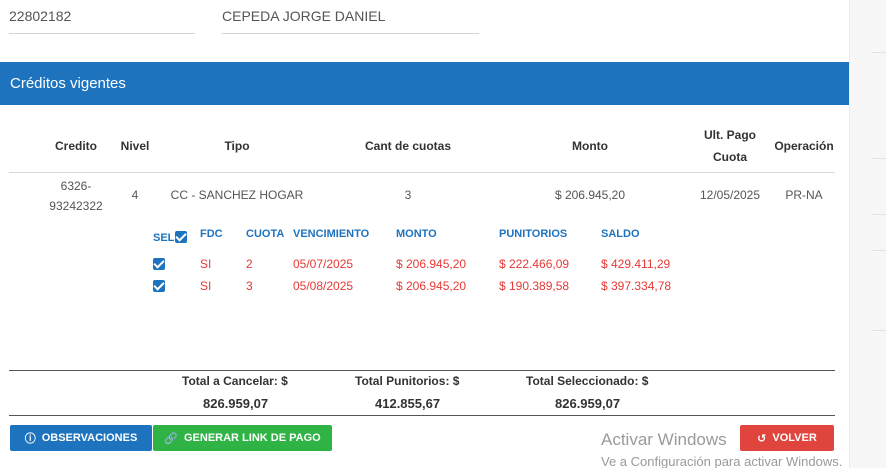 This screenshot has height=468, width=886. Describe the element at coordinates (804, 195) in the screenshot. I see `cell-operacion: PR-NA` at that location.